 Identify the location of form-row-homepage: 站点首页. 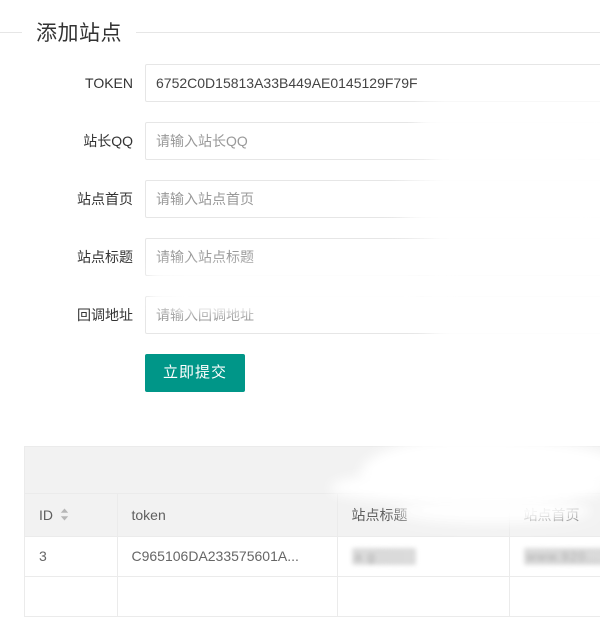
(300, 199).